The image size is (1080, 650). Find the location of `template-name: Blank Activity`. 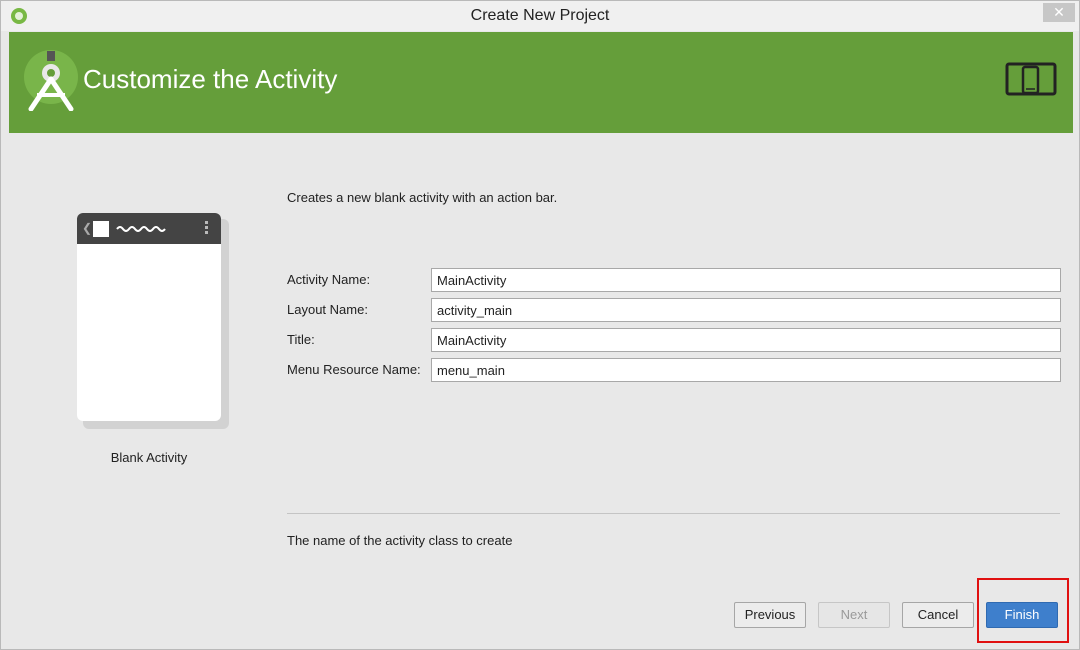

template-name: Blank Activity is located at coordinates (149, 457).